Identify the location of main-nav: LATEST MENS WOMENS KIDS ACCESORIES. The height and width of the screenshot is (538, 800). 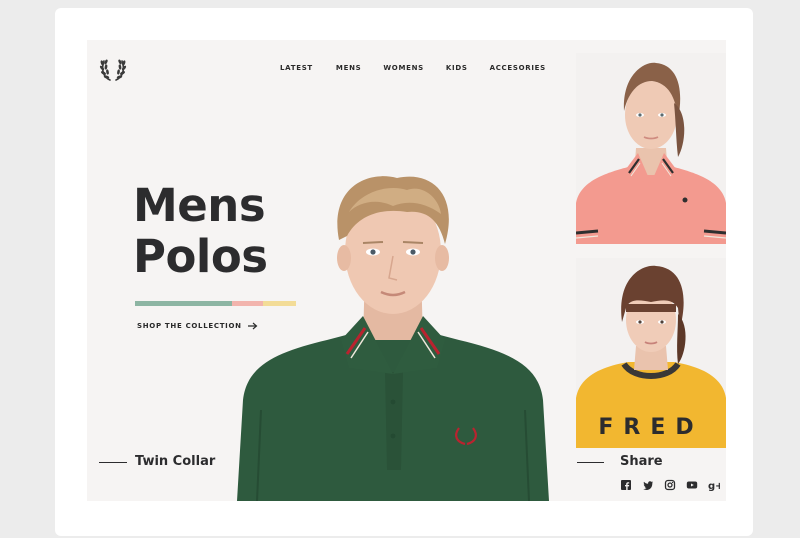
(413, 68).